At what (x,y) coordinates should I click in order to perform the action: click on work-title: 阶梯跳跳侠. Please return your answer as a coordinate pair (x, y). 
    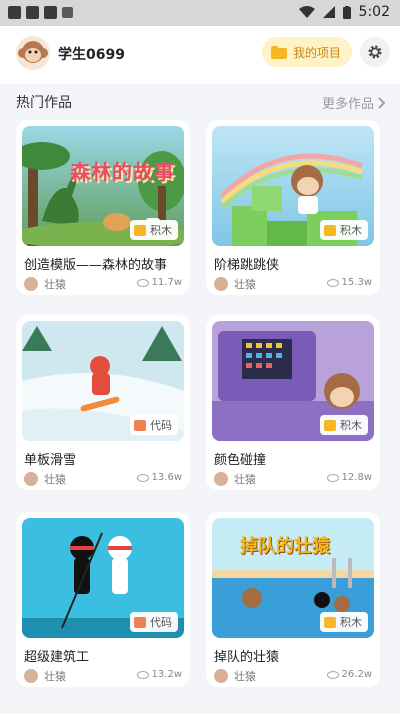
    Looking at the image, I should click on (247, 265).